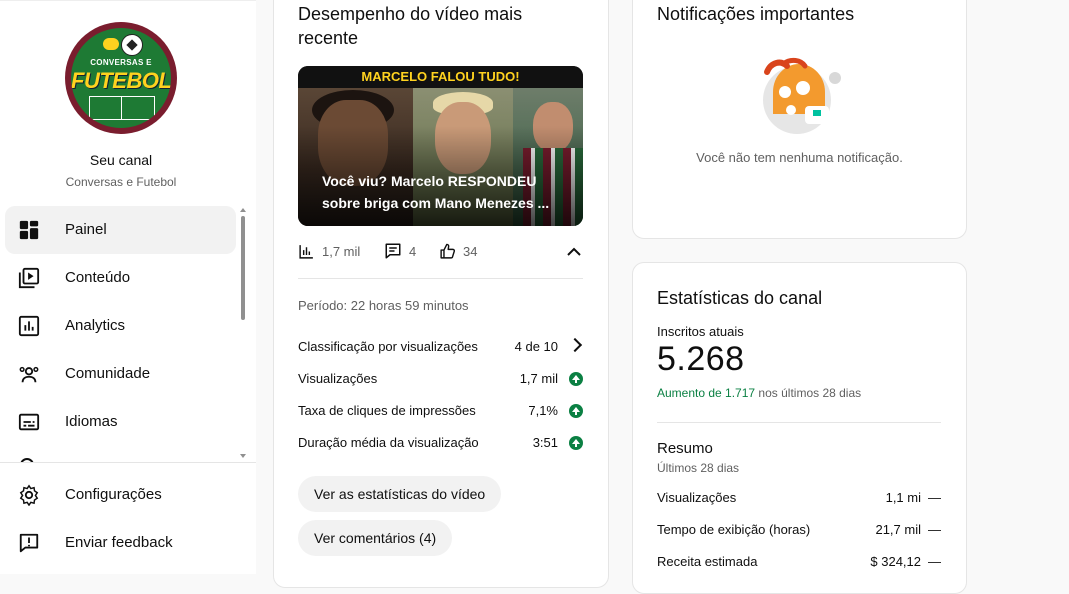  What do you see at coordinates (243, 210) in the screenshot?
I see `scroll-up-icon` at bounding box center [243, 210].